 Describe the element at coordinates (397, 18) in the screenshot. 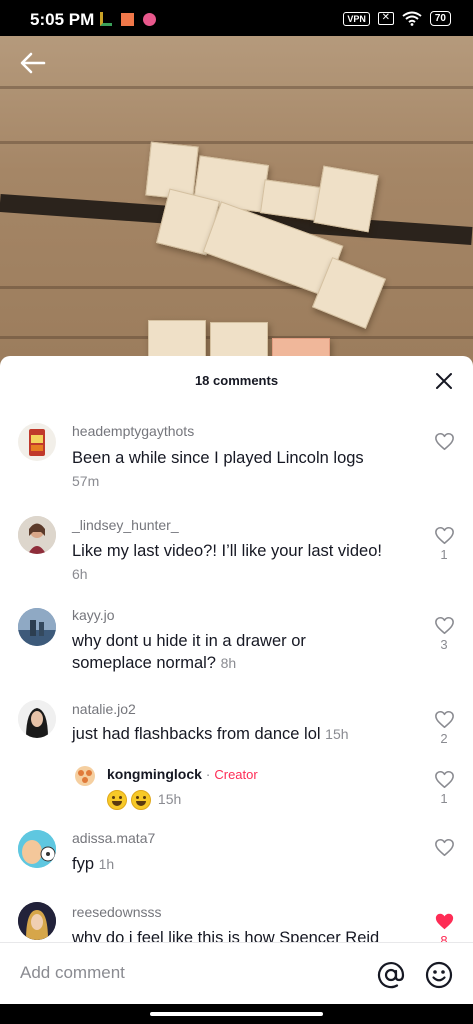

I see `system-status: VPN ✕ 70` at that location.